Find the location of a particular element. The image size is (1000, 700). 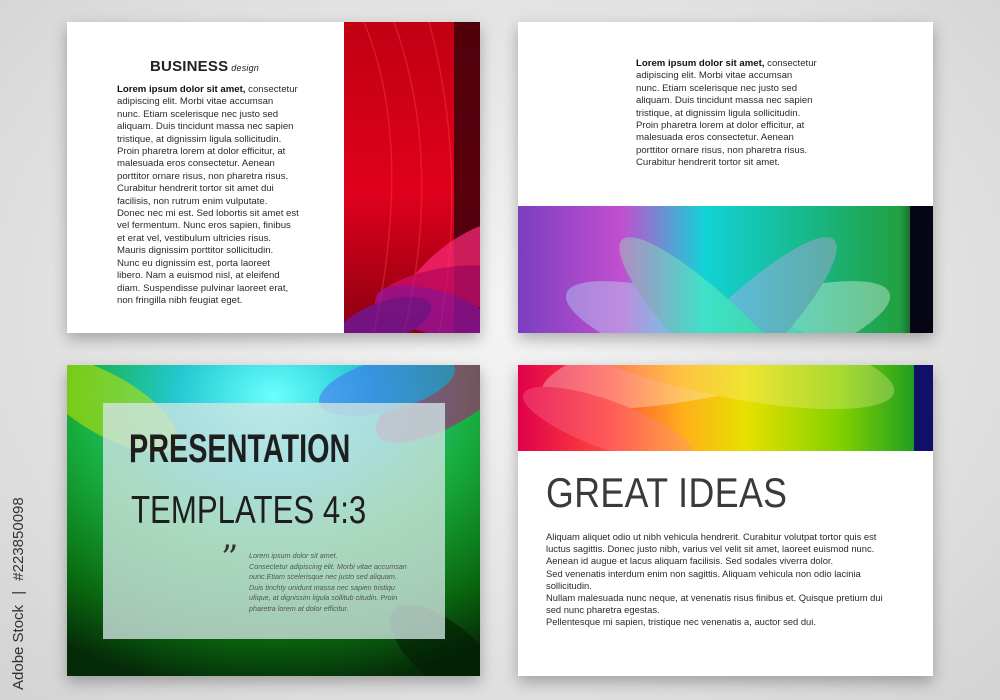

credit-brand: Adobe Stock is located at coordinates (18, 647).